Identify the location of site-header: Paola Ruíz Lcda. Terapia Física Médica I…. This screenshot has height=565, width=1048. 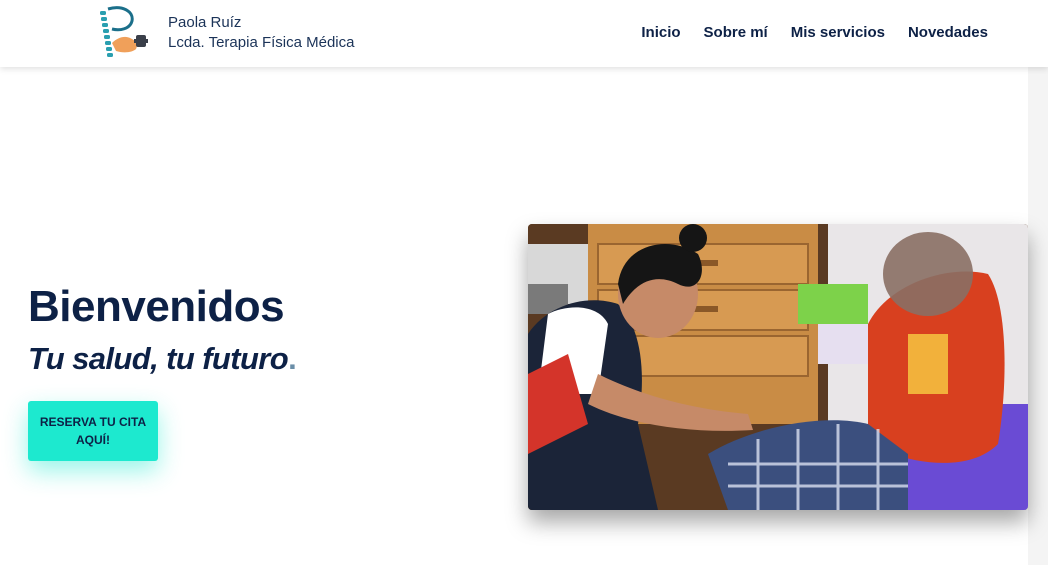
(524, 33).